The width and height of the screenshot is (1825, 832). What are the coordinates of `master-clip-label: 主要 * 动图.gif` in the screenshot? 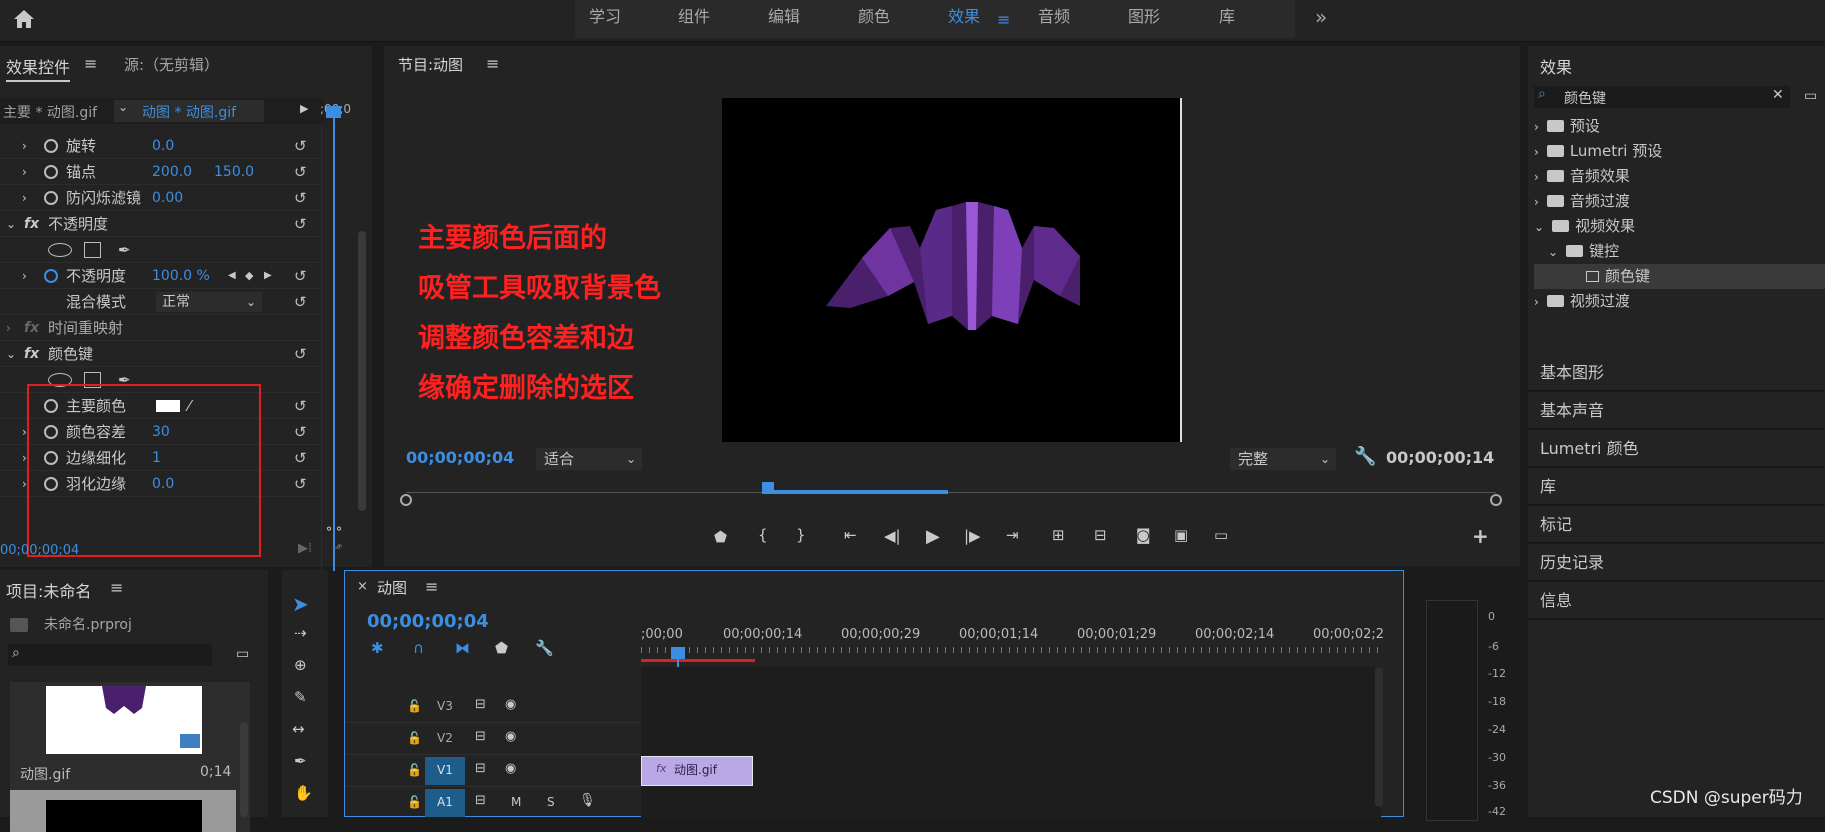 It's located at (50, 112).